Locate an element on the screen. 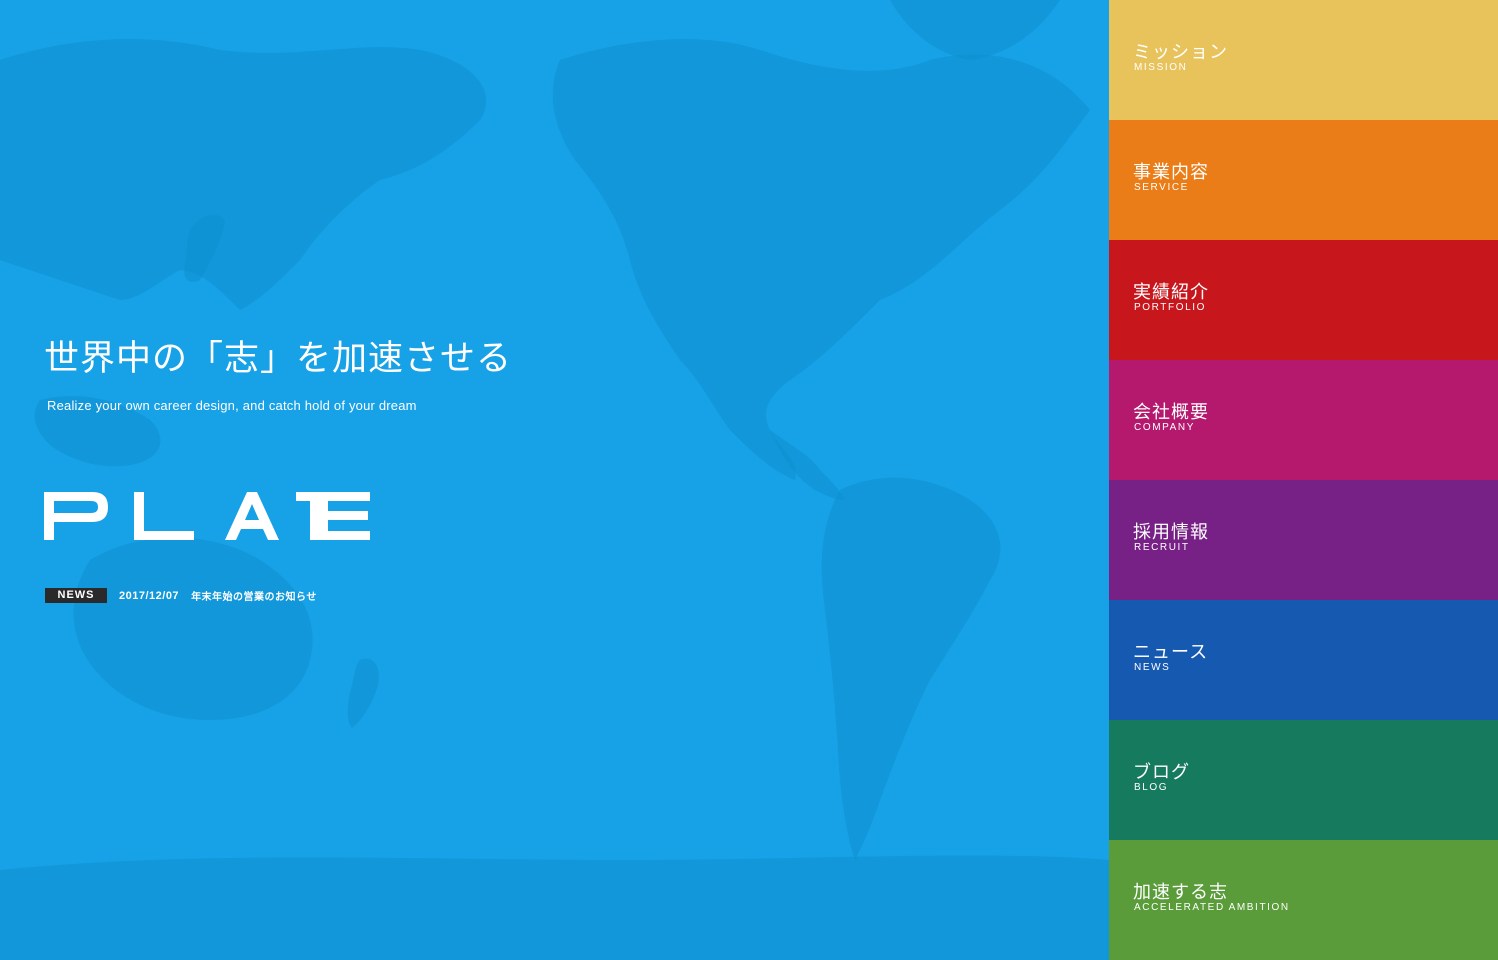 The image size is (1498, 960). nav-label-en: ACCELERATED AMBITION is located at coordinates (1212, 907).